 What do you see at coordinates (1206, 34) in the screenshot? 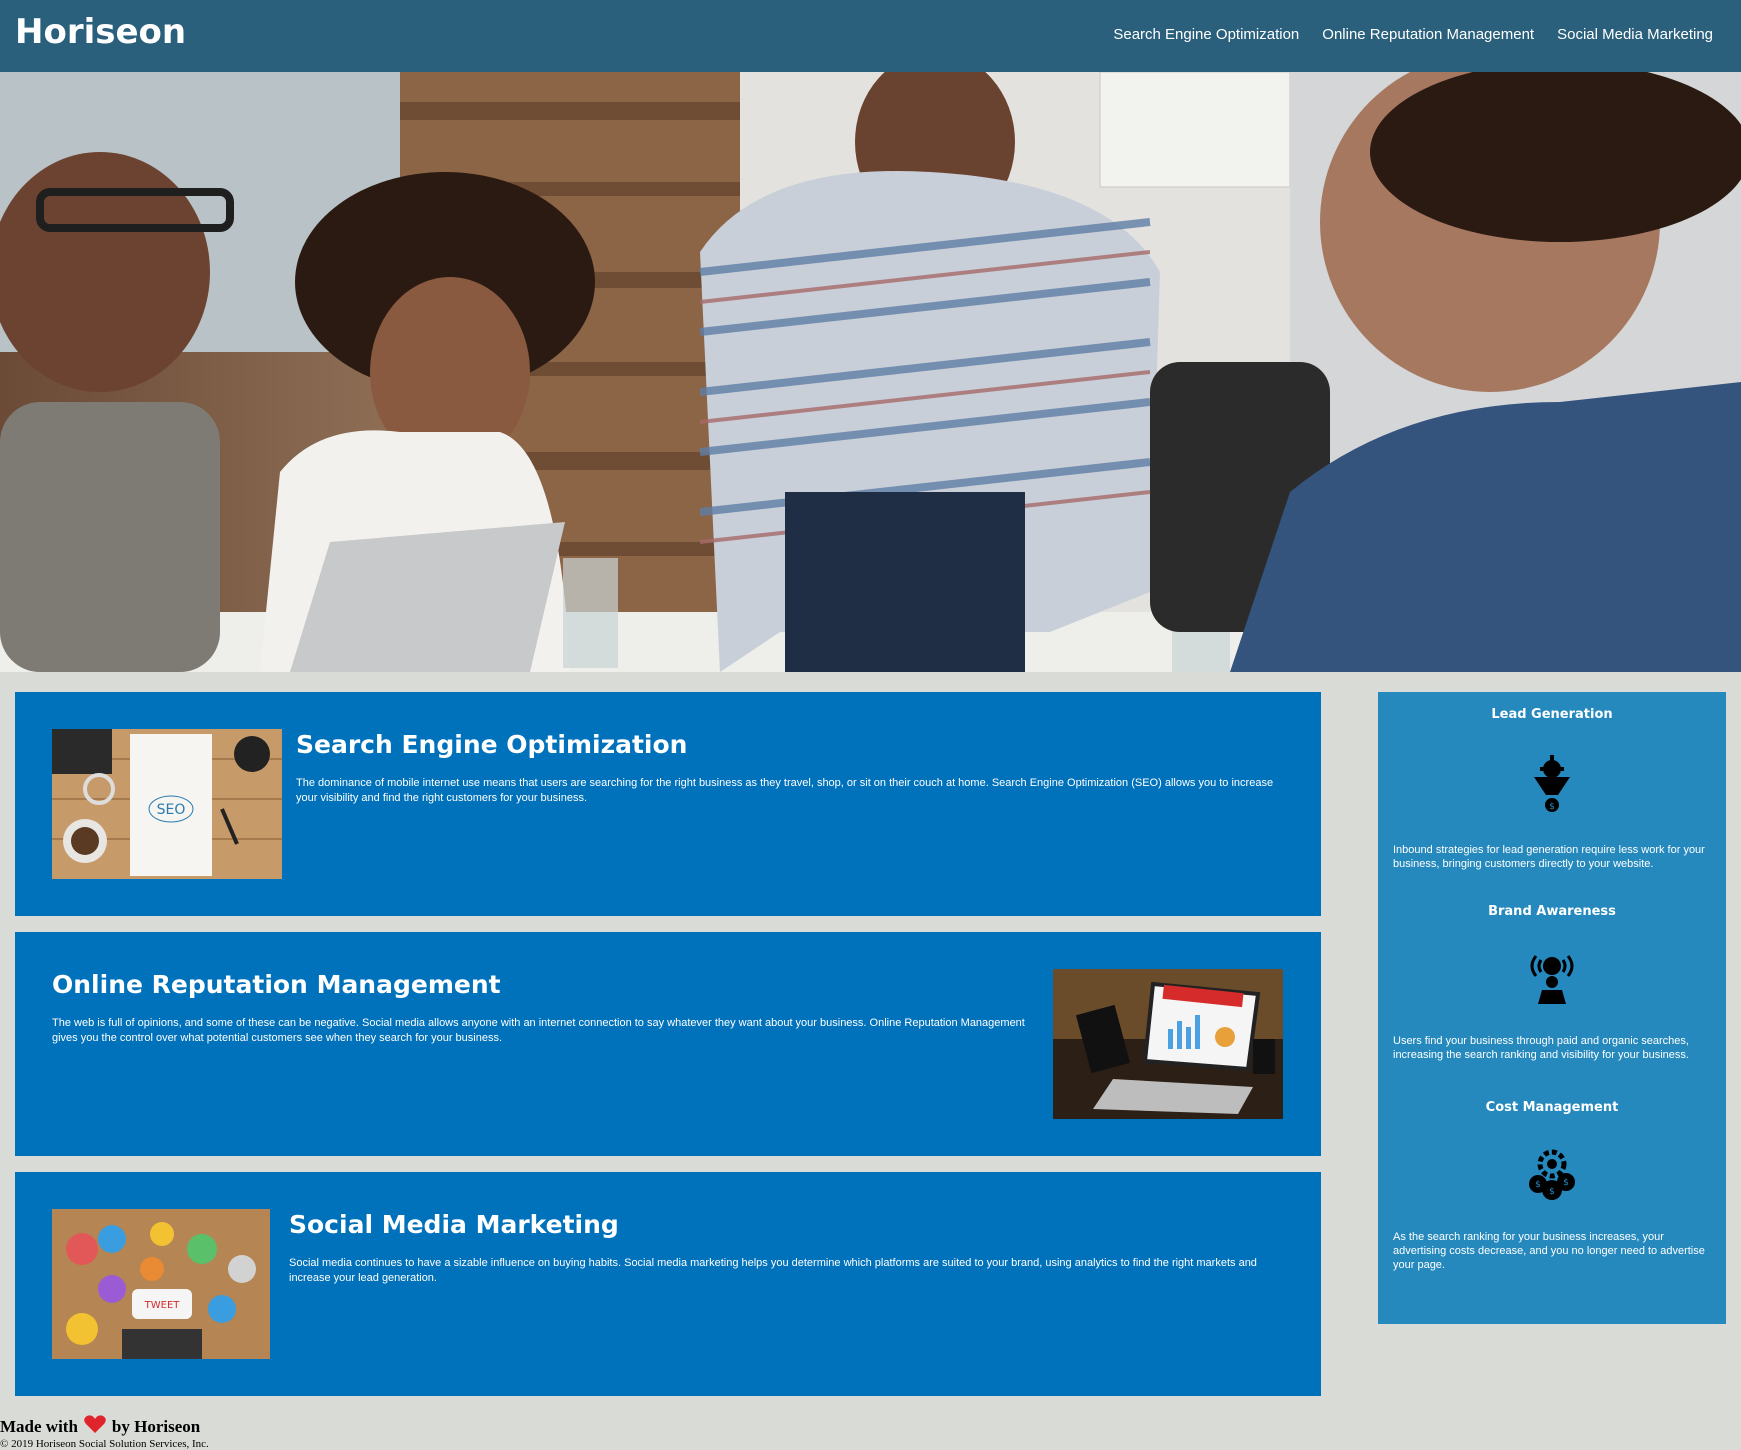
I see `nav-link-seo: Search Engine Optimization` at bounding box center [1206, 34].